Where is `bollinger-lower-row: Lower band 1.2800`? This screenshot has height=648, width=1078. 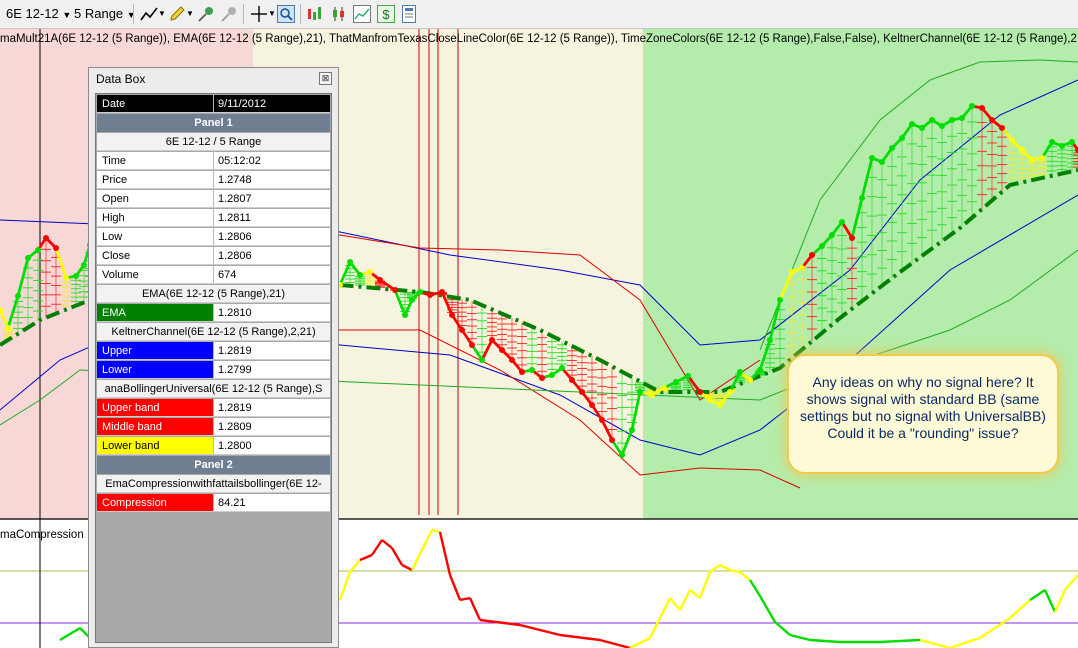 bollinger-lower-row: Lower band 1.2800 is located at coordinates (213, 446).